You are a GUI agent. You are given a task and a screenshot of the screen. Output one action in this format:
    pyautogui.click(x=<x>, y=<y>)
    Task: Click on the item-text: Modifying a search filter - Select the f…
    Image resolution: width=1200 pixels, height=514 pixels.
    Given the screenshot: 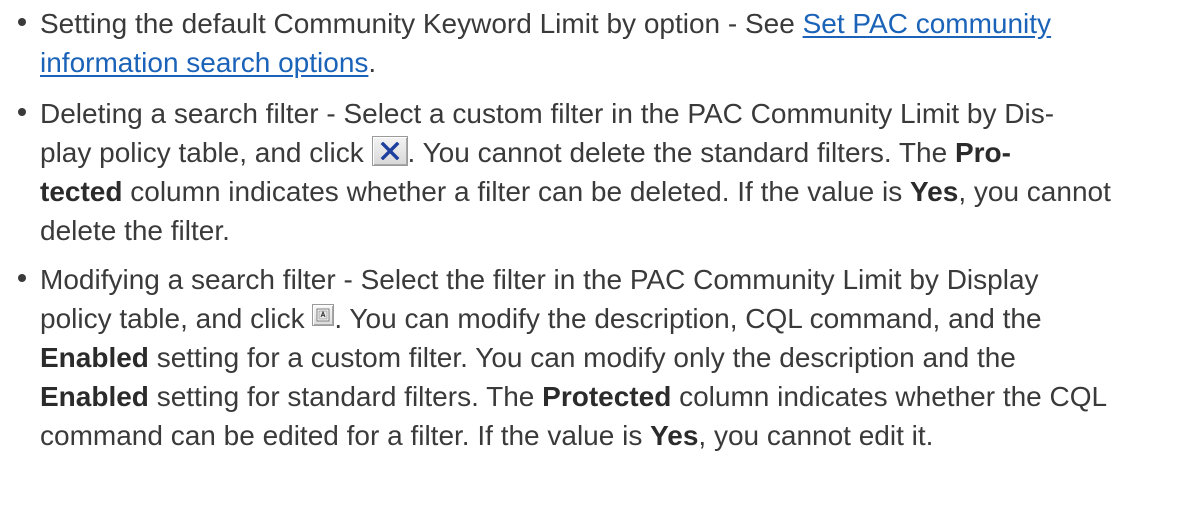 What is the action you would take?
    pyautogui.click(x=539, y=279)
    